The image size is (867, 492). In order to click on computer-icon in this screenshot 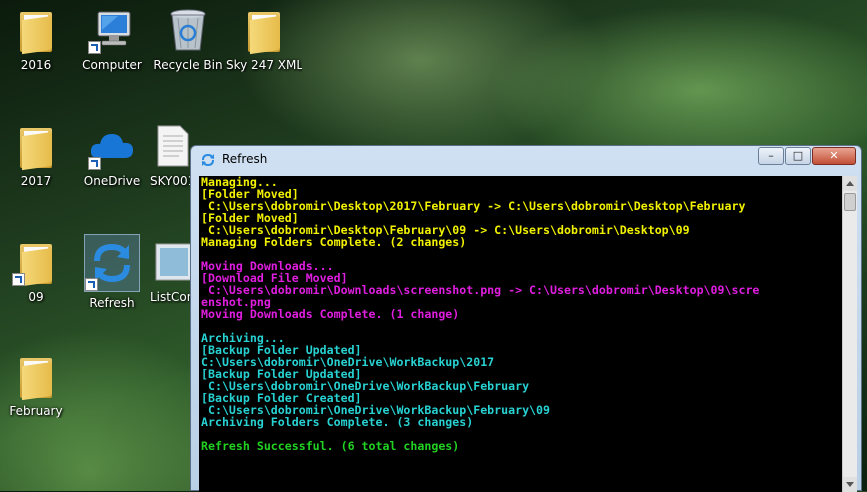, I will do `click(112, 30)`.